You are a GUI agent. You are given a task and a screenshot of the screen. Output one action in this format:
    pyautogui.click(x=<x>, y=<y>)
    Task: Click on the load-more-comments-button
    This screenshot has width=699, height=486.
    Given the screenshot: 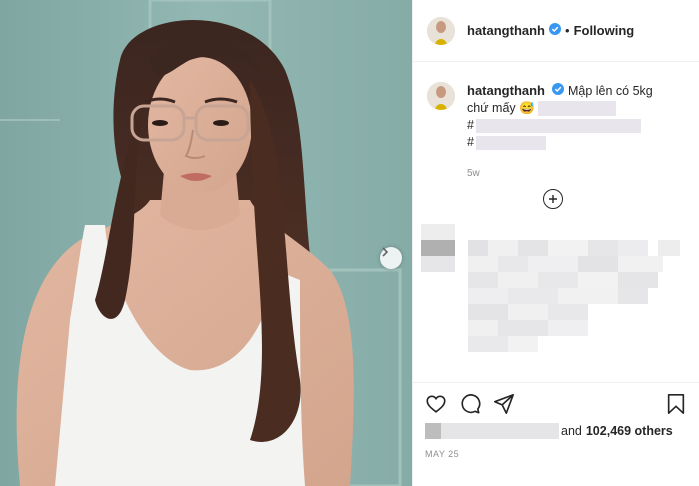 What is the action you would take?
    pyautogui.click(x=553, y=199)
    